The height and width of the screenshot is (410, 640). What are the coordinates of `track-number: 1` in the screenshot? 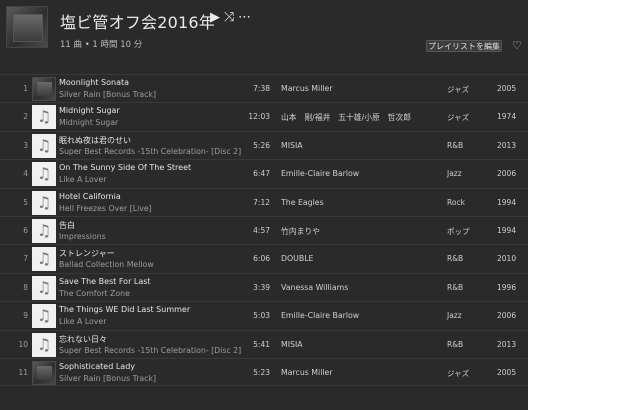 It's located at (25, 88).